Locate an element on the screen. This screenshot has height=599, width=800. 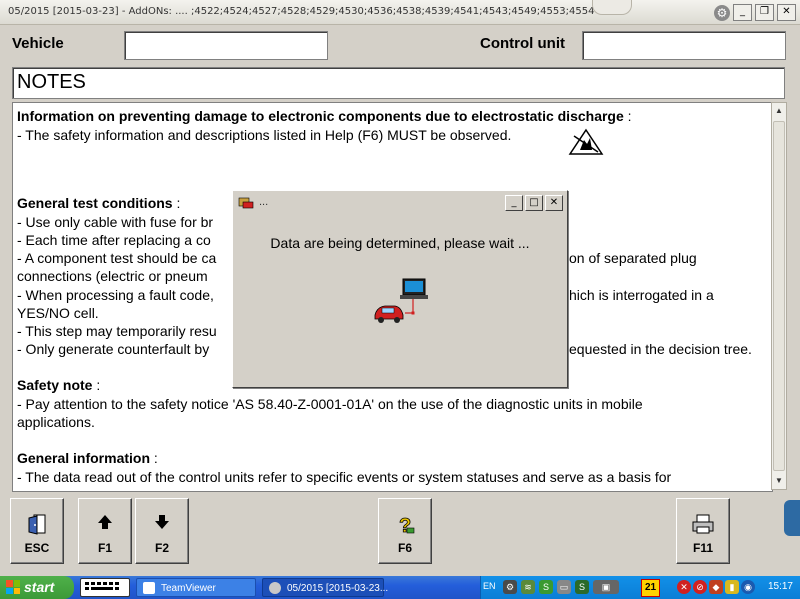
content-scrollbar: ▲ ▼ is located at coordinates (779, 296).